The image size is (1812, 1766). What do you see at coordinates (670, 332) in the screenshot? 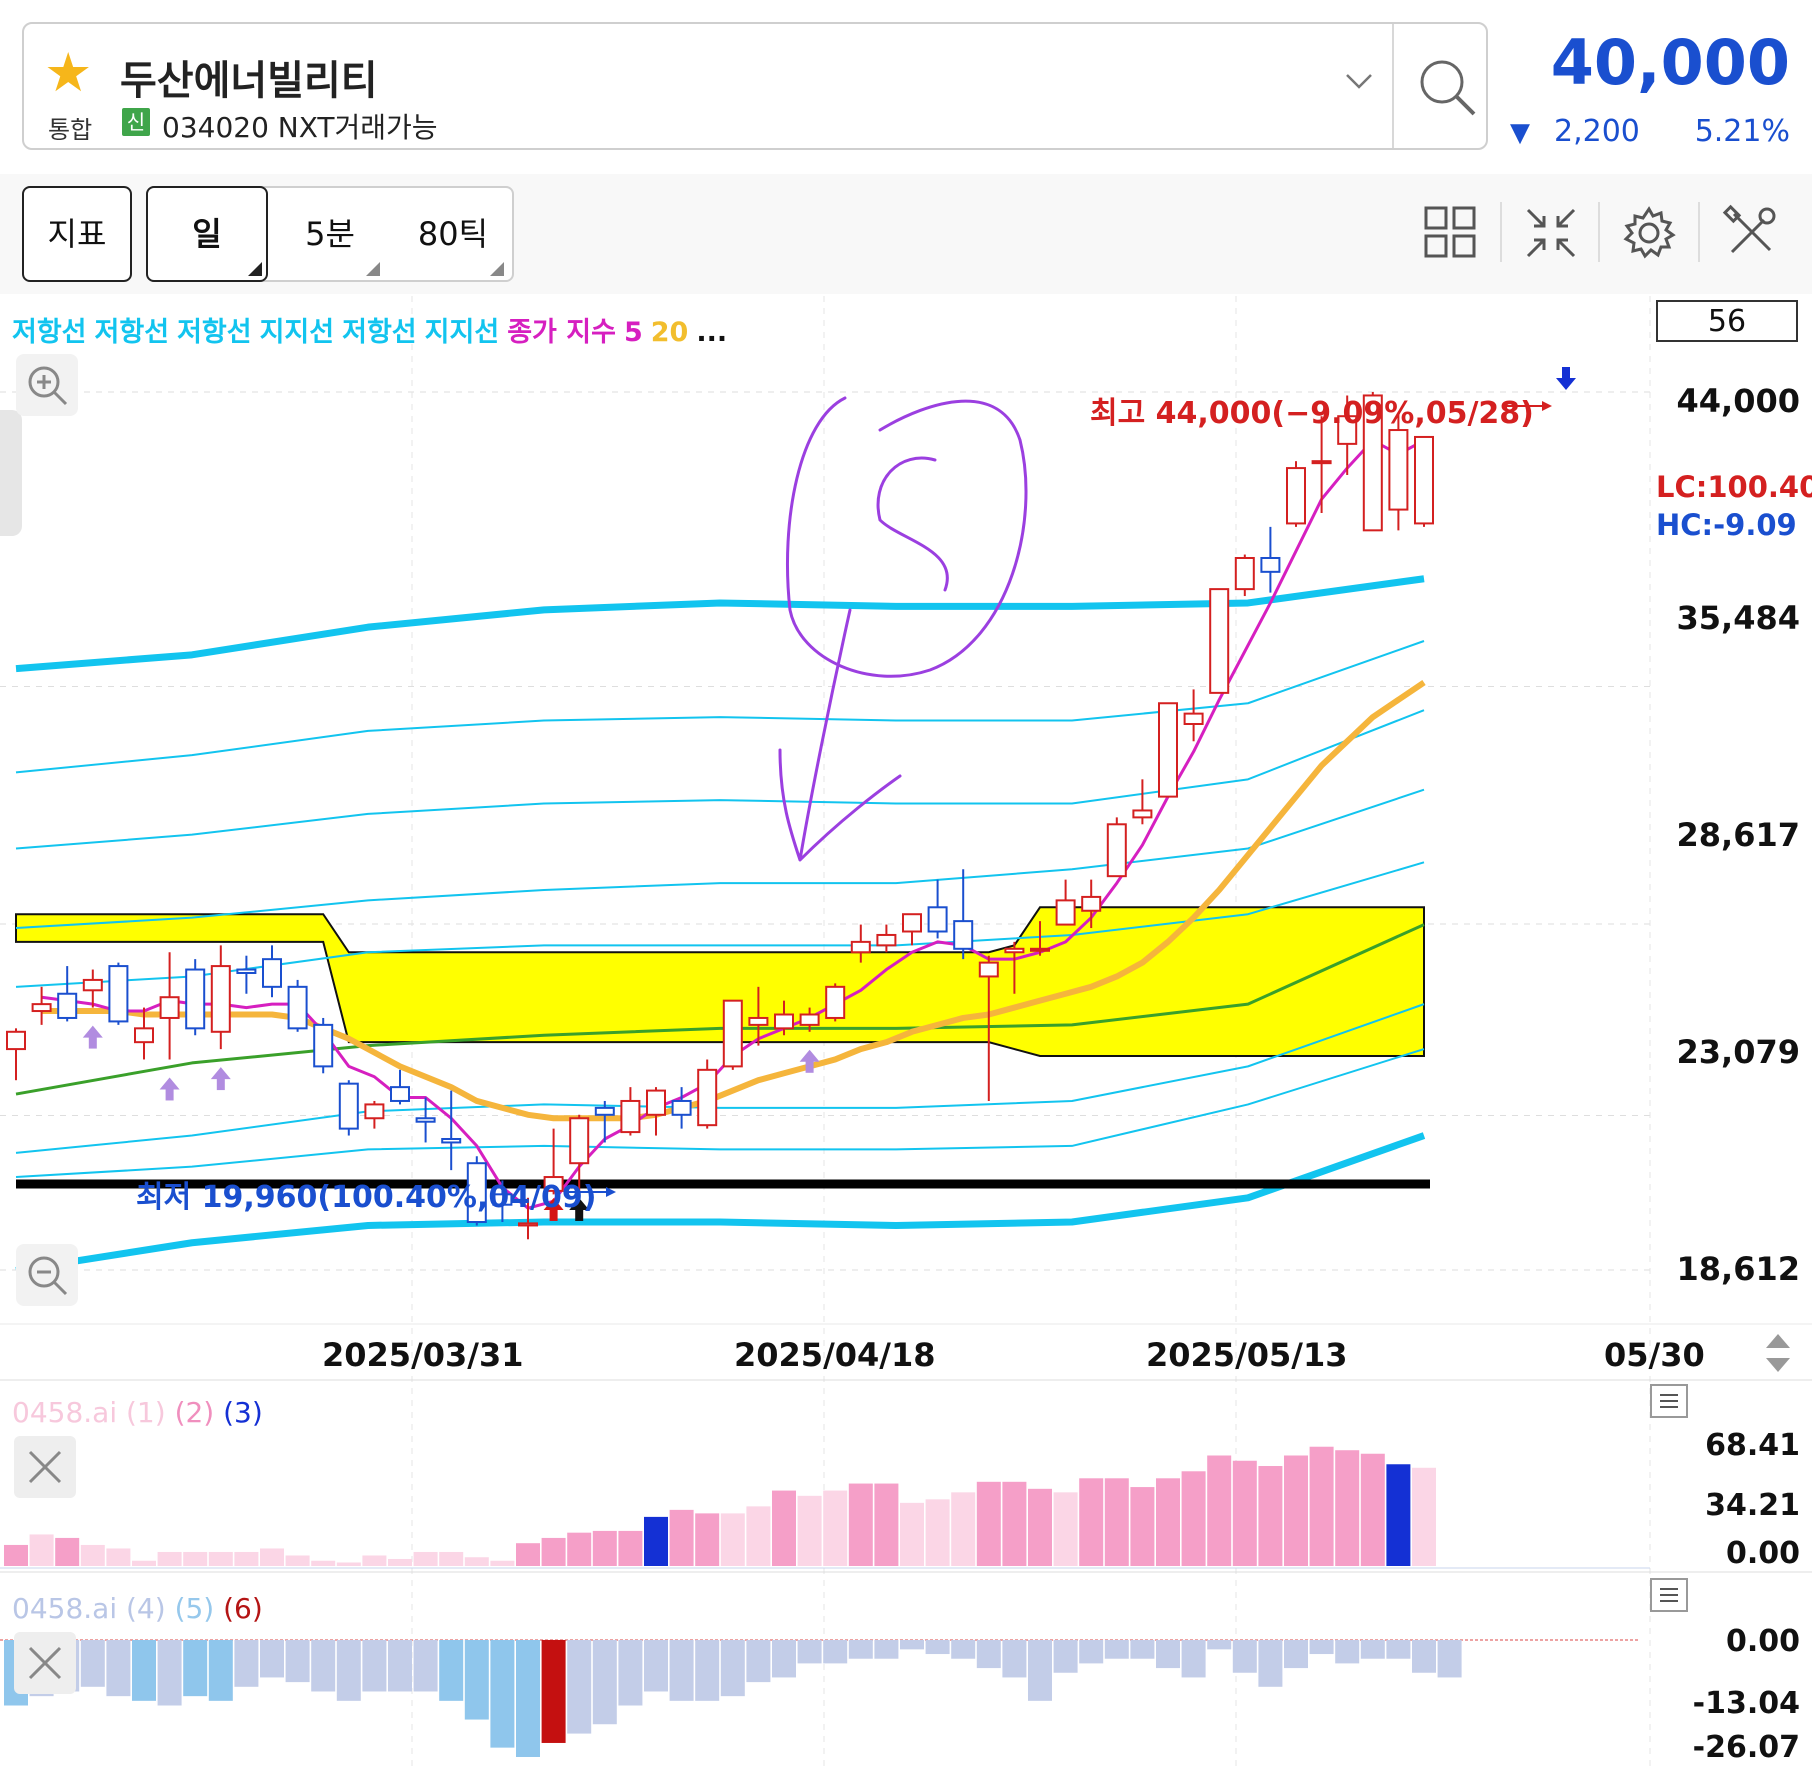
I see `legend-entry: 20` at bounding box center [670, 332].